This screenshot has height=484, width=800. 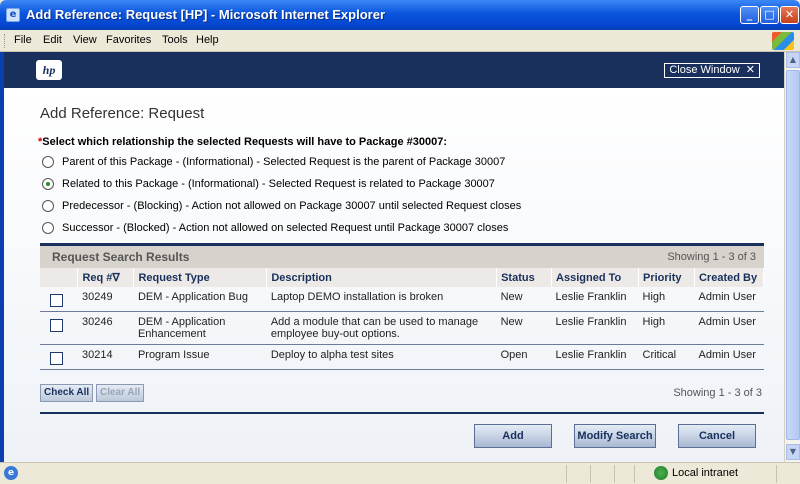 I want to click on radio-button-selected, so click(x=48, y=184).